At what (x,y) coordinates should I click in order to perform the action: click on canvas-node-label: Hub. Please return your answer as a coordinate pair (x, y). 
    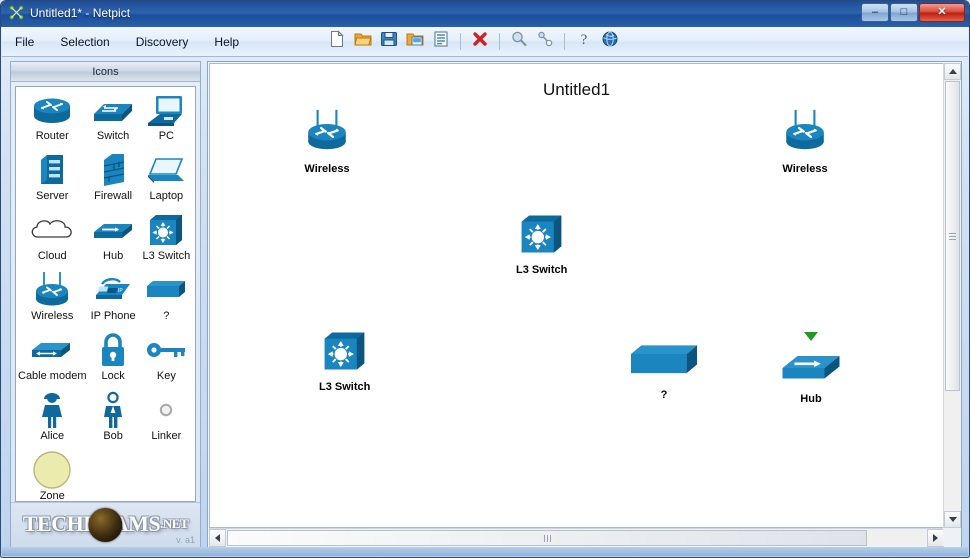
    Looking at the image, I should click on (811, 399).